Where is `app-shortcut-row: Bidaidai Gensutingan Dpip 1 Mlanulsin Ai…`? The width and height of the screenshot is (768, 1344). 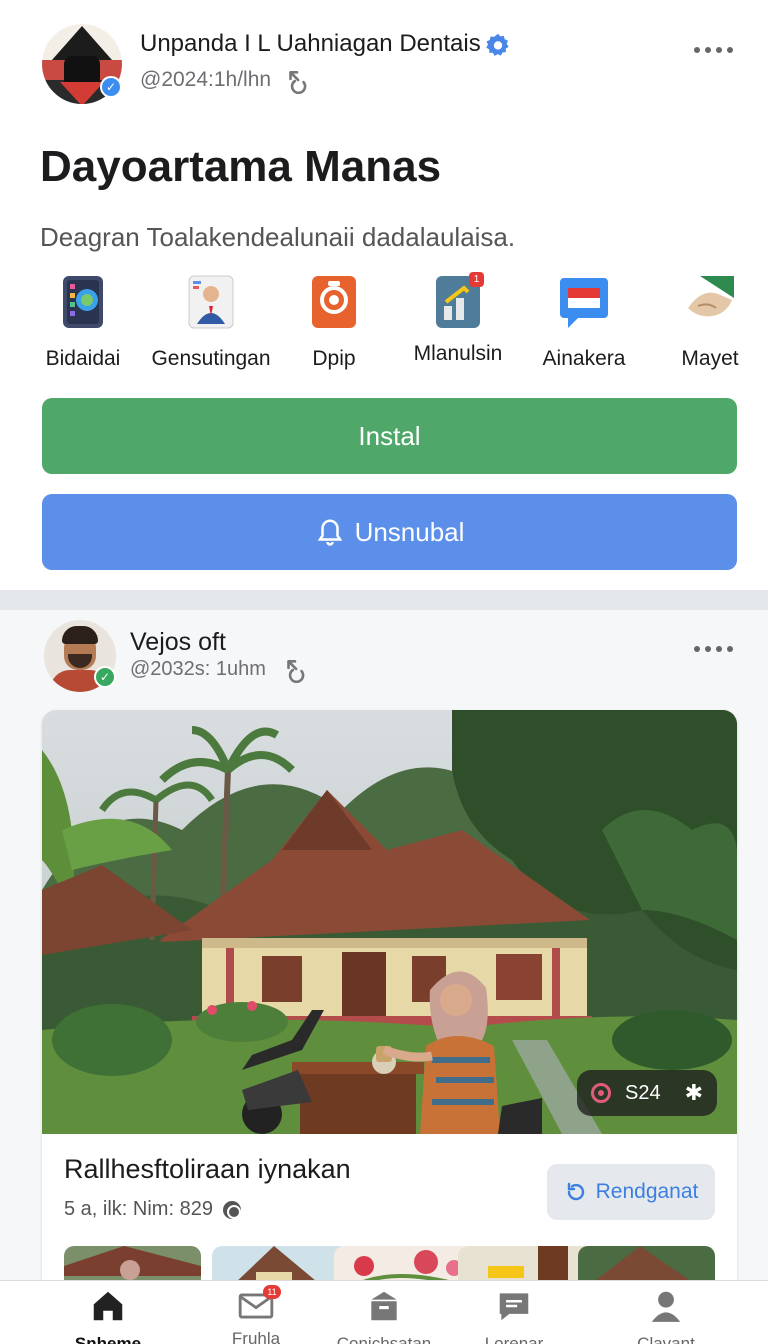
app-shortcut-row: Bidaidai Gensutingan Dpip 1 Mlanulsin Ai… is located at coordinates (384, 322).